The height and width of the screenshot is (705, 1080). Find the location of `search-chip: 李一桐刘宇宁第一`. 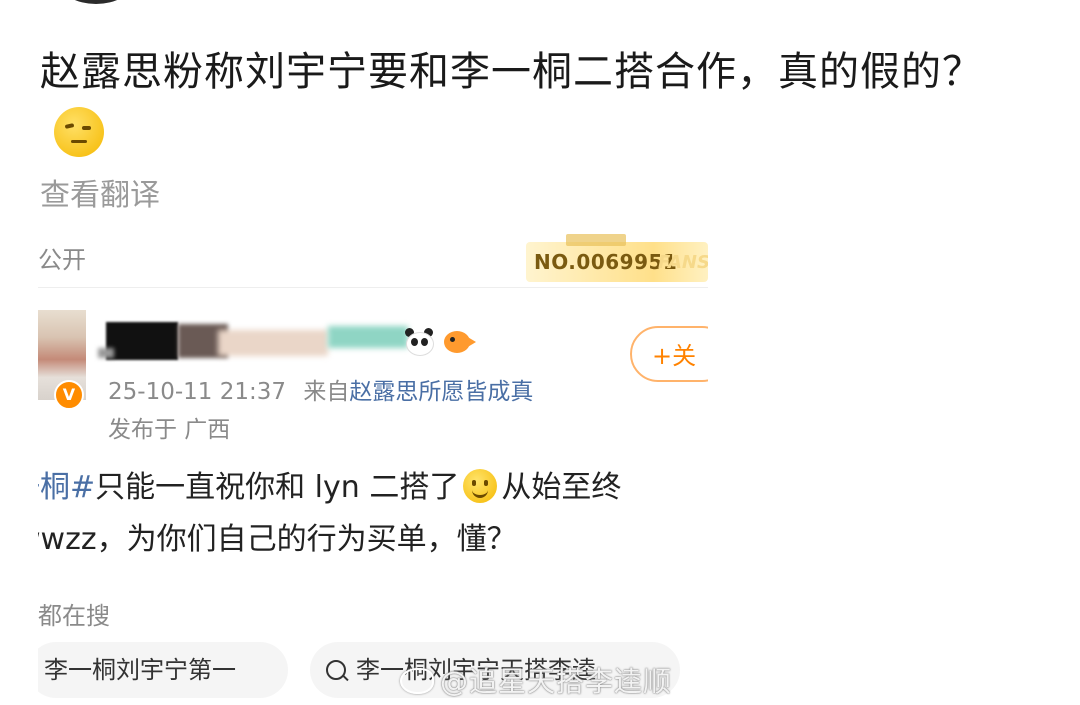

search-chip: 李一桐刘宇宁第一 is located at coordinates (163, 670).